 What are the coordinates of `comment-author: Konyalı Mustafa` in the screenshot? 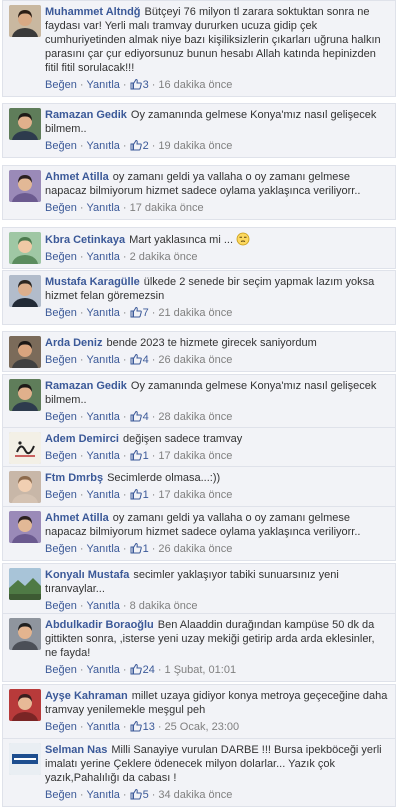 It's located at (87, 575).